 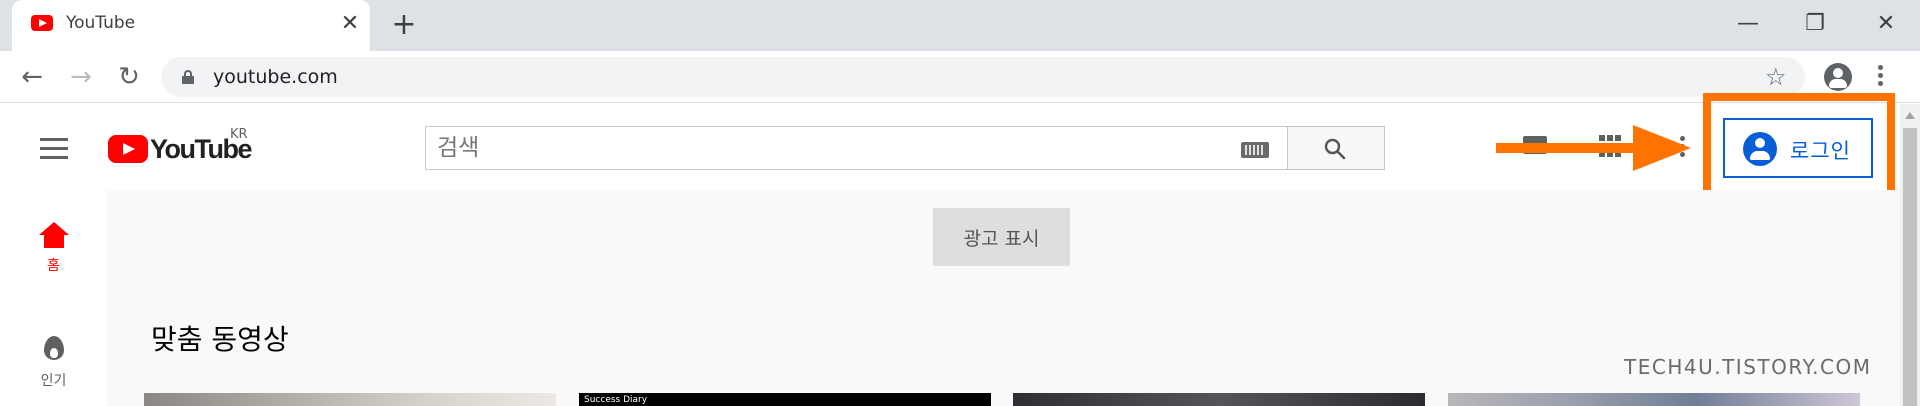 I want to click on search-button, so click(x=1336, y=148).